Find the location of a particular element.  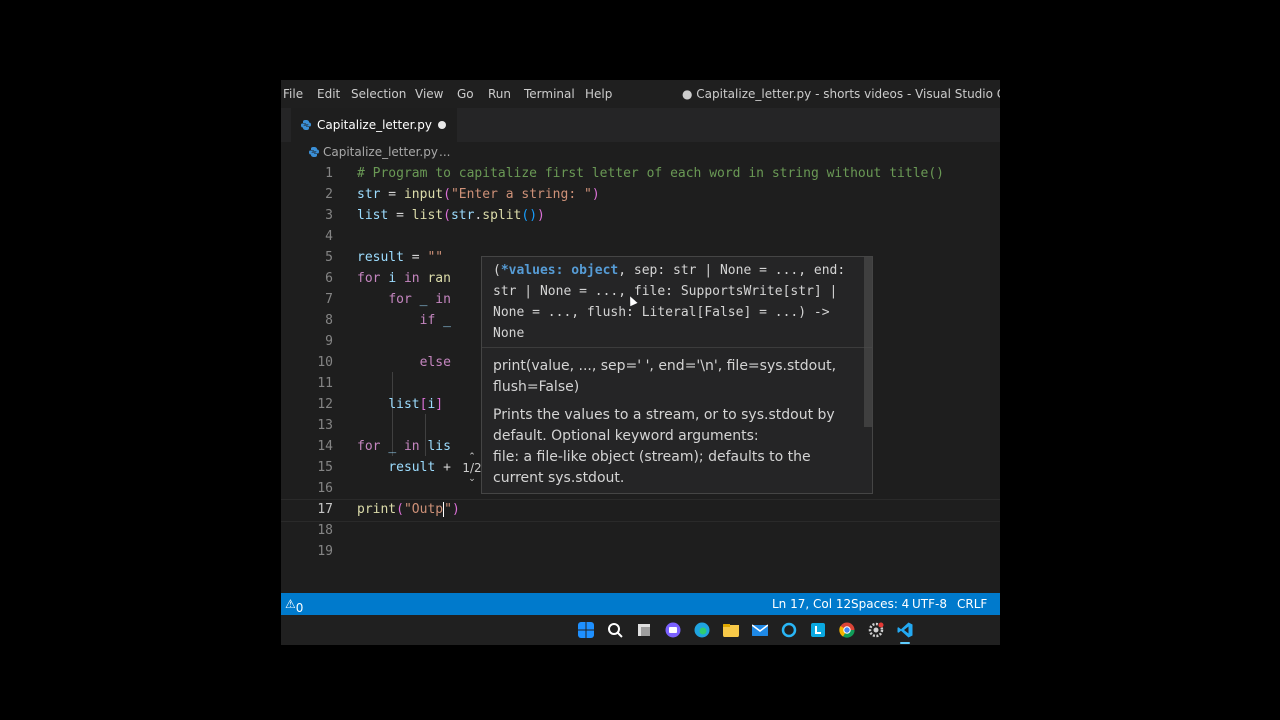

overload-pager: ⌃ 1/2 ⌄ is located at coordinates (472, 470).